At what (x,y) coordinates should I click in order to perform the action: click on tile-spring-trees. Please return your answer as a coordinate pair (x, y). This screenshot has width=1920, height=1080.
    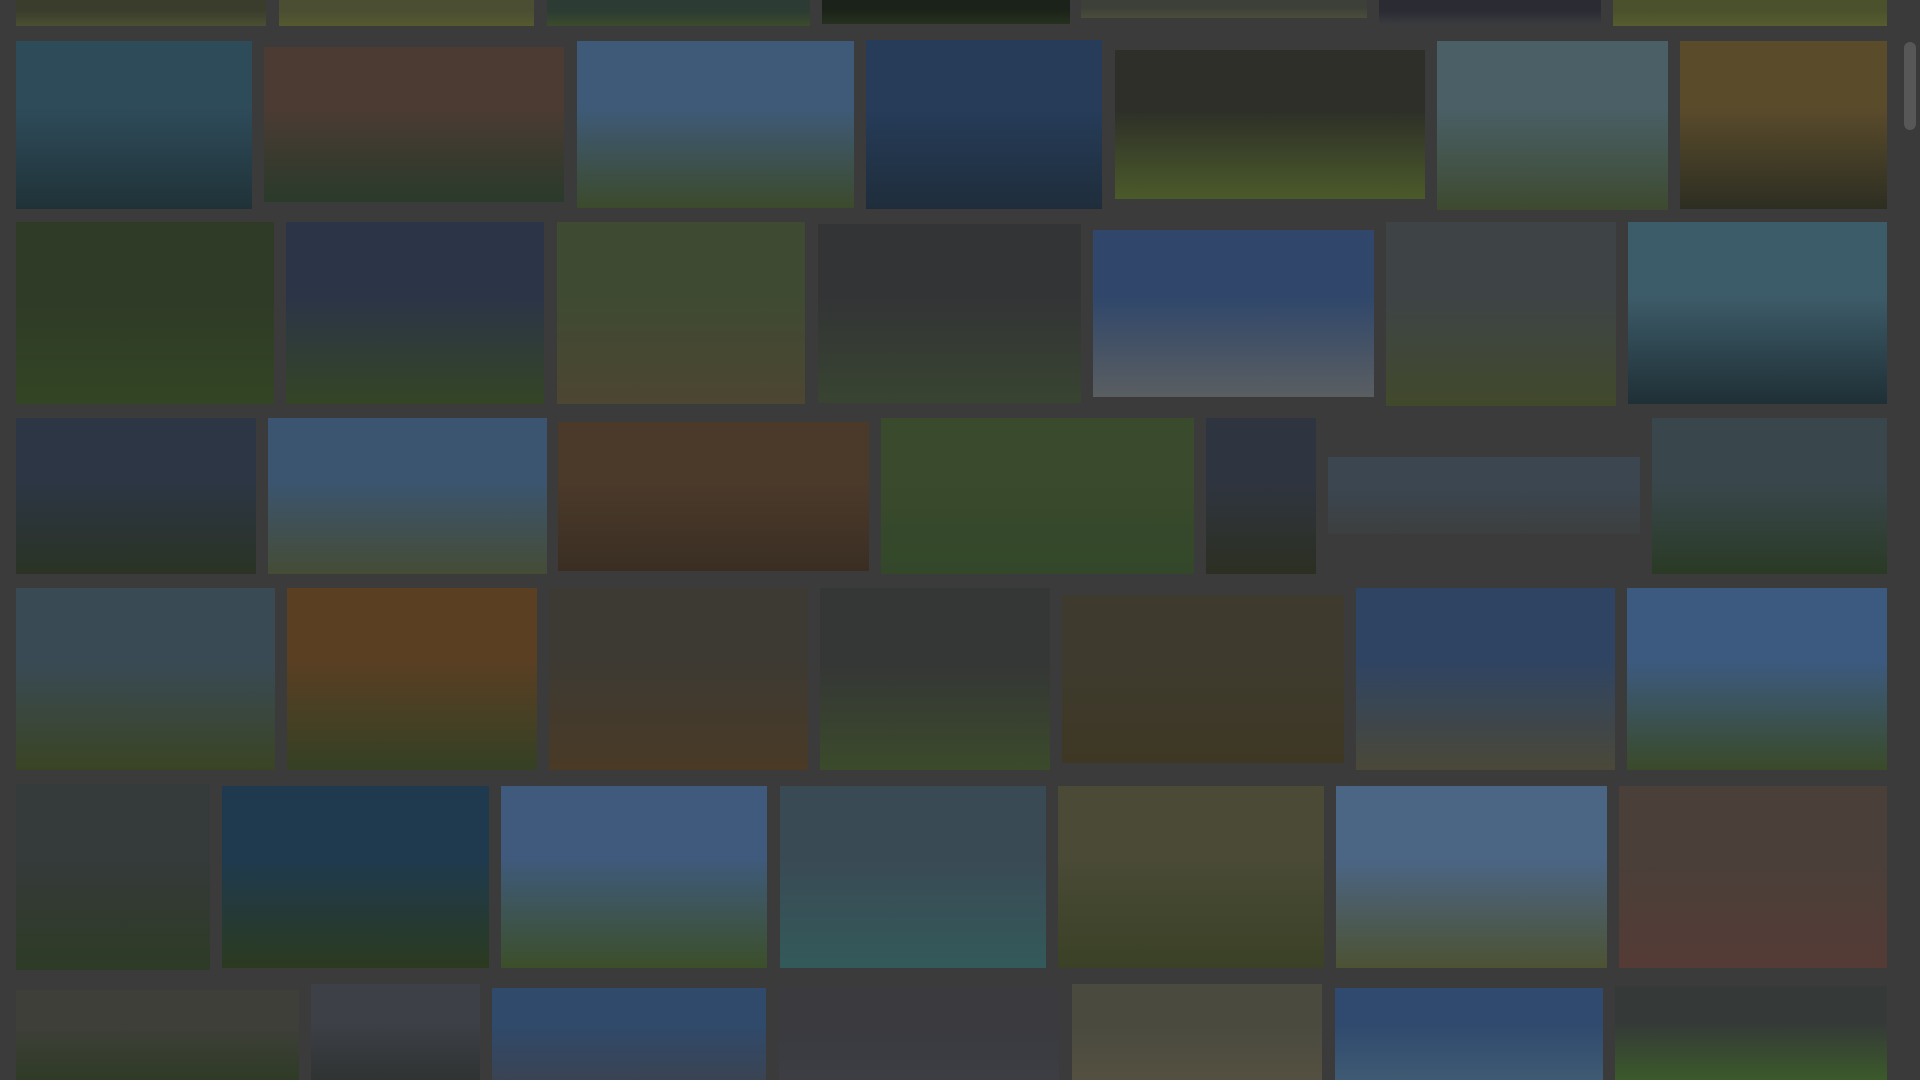
    Looking at the image, I should click on (145, 679).